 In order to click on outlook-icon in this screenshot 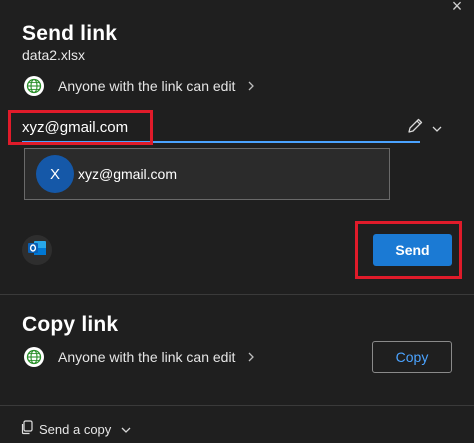, I will do `click(37, 250)`.